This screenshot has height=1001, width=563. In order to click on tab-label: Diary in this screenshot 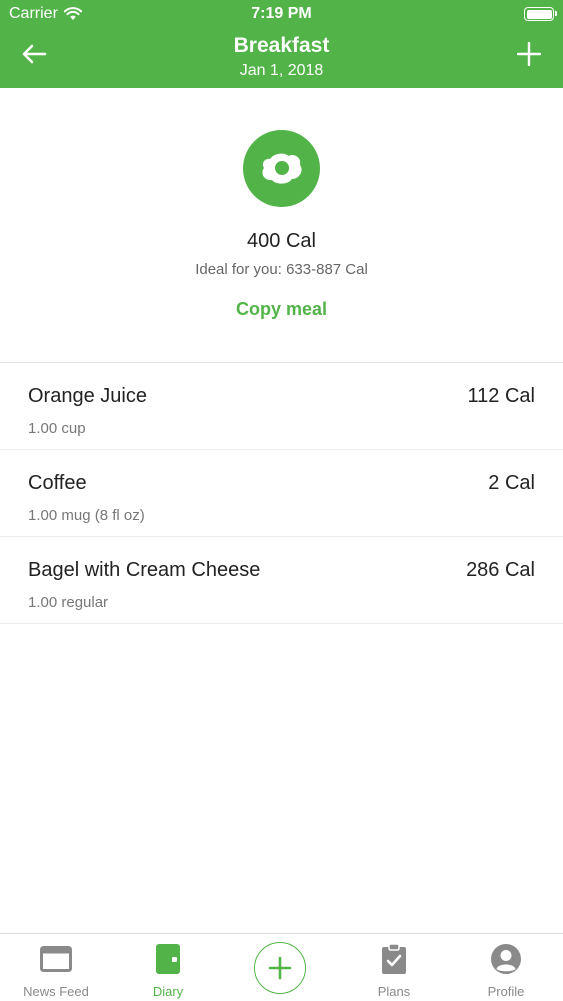, I will do `click(168, 991)`.